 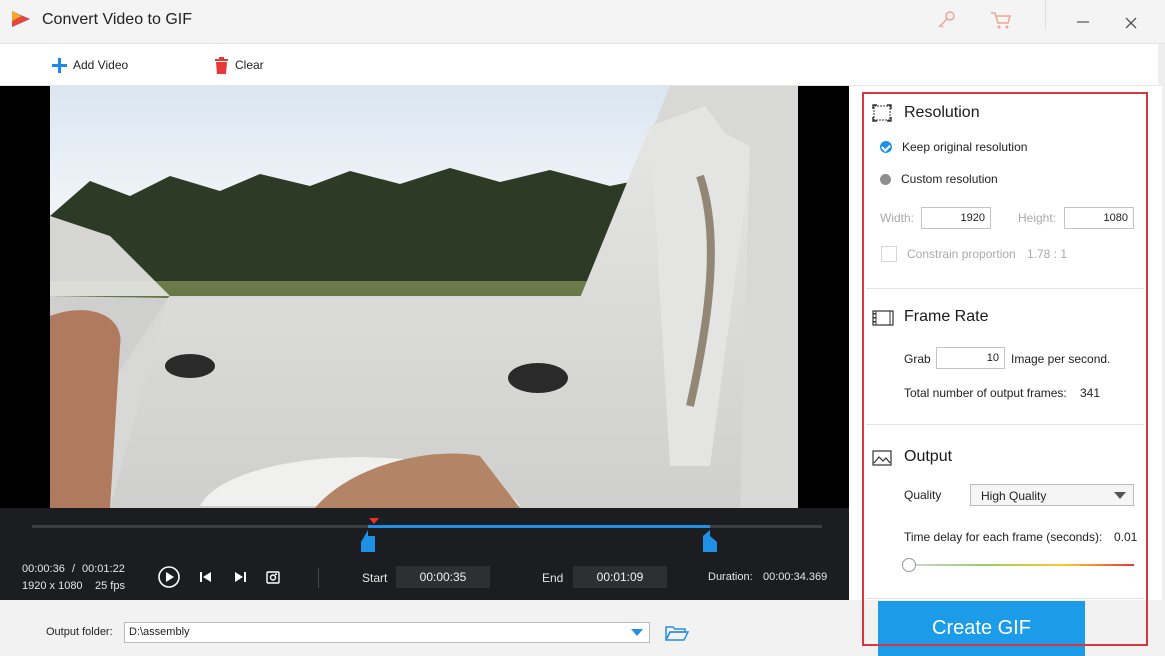 I want to click on frame-delay-slider-knob, so click(x=909, y=565).